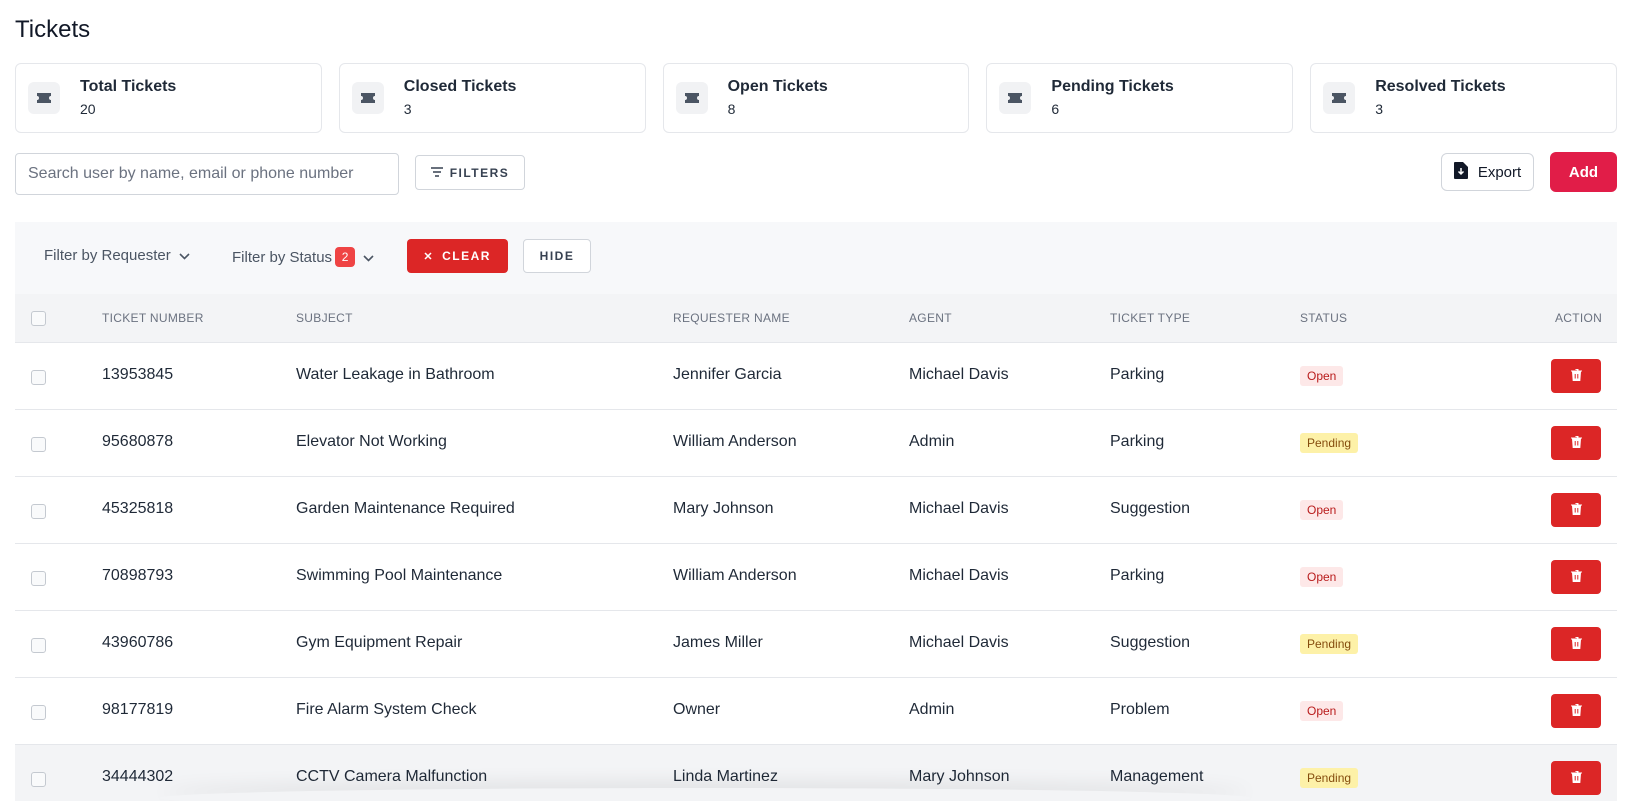 The image size is (1629, 801). What do you see at coordinates (492, 98) in the screenshot?
I see `stat-card-closed: Closed Tickets 3` at bounding box center [492, 98].